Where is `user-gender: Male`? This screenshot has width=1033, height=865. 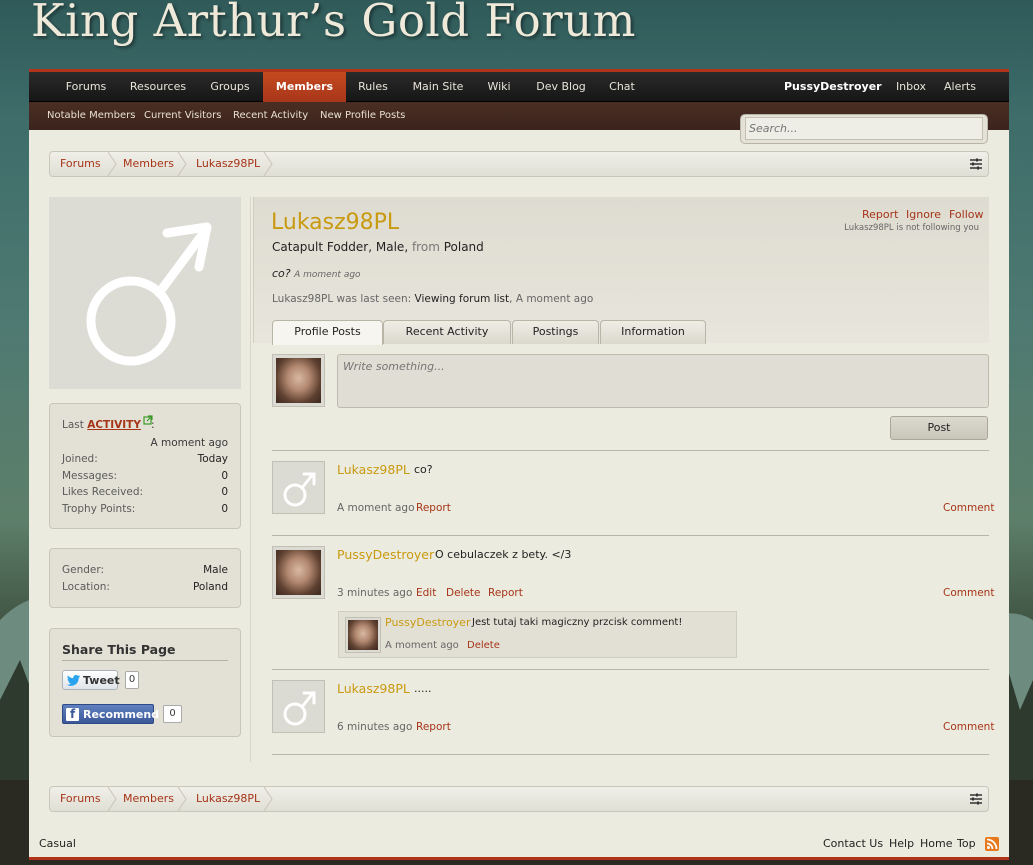 user-gender: Male is located at coordinates (390, 247).